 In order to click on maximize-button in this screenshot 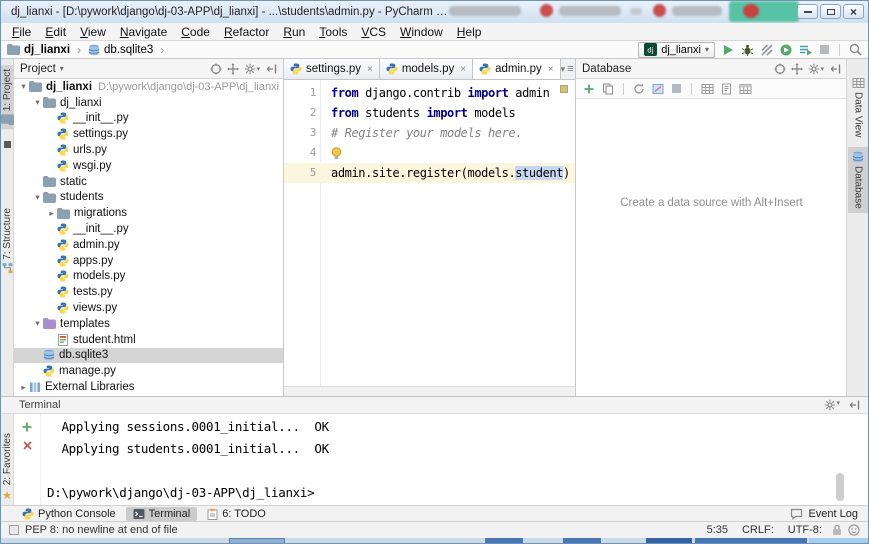, I will do `click(830, 11)`.